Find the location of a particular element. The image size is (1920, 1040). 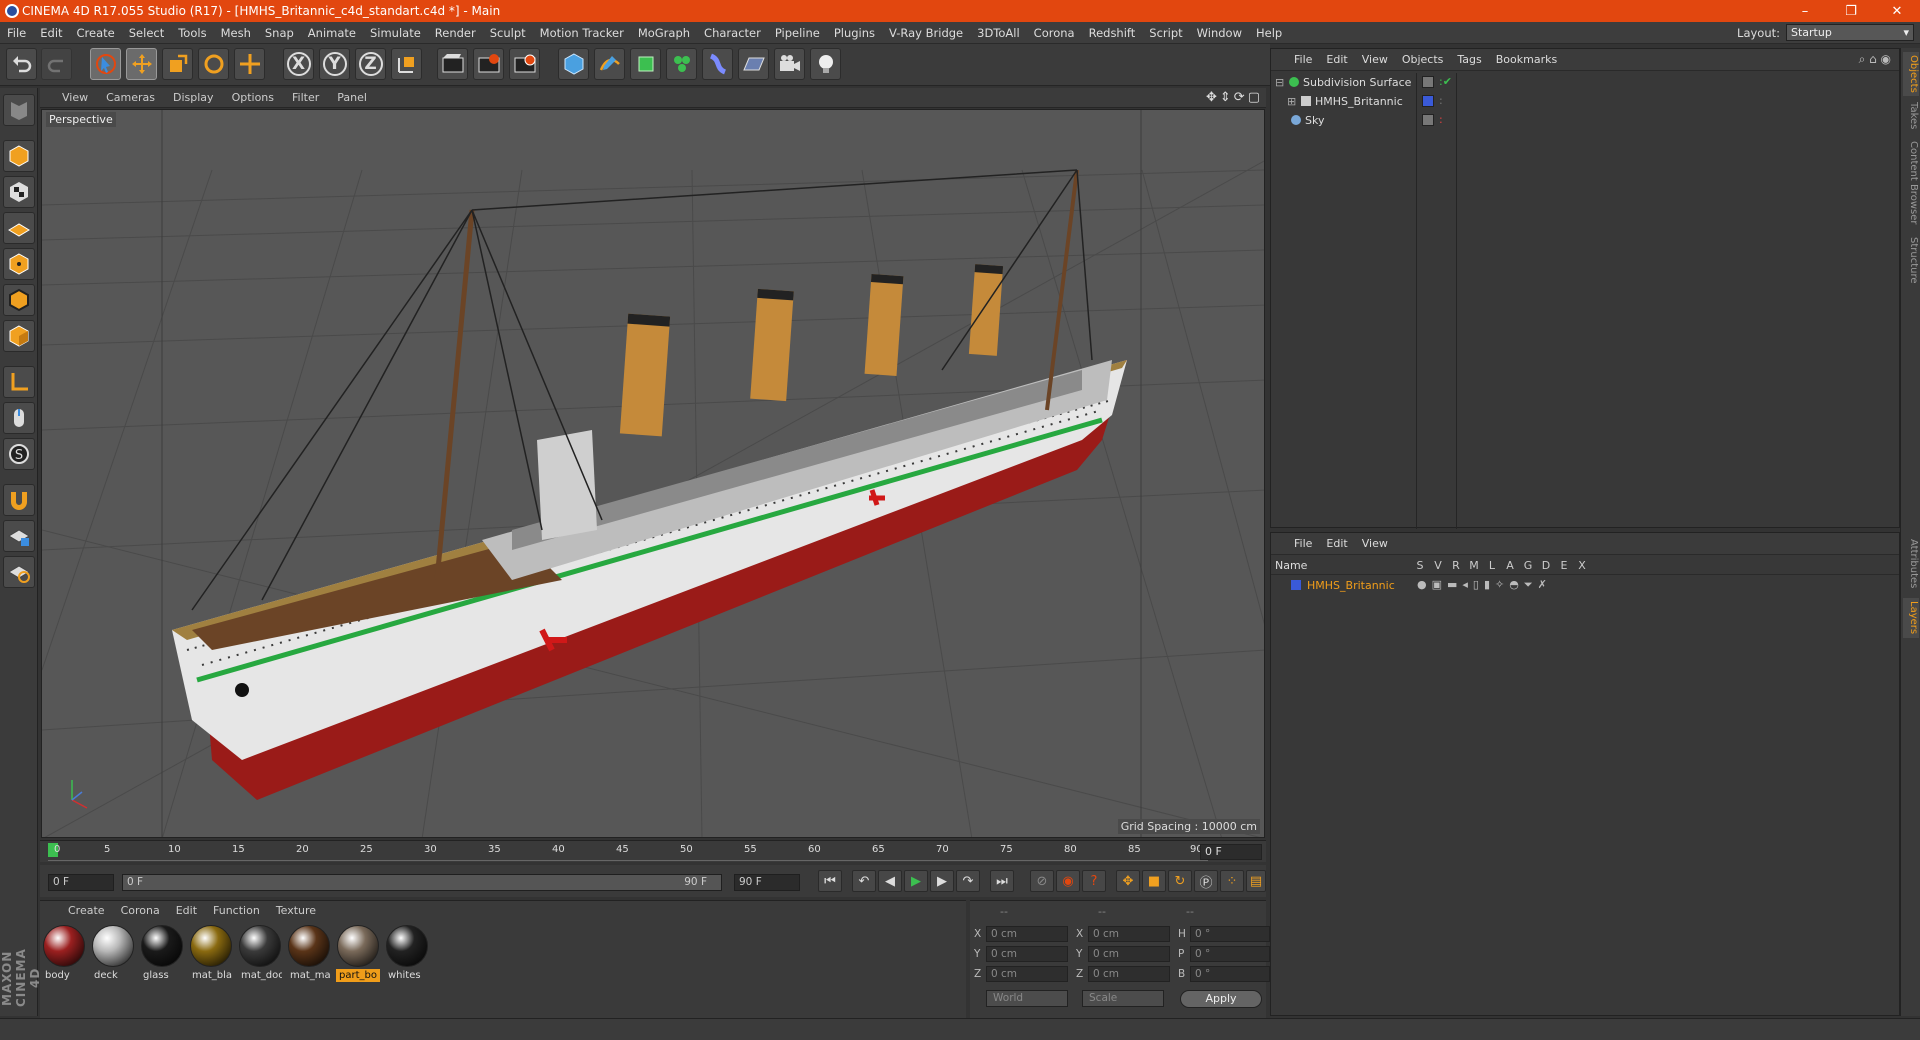

material-swatch: glass is located at coordinates (162, 953).